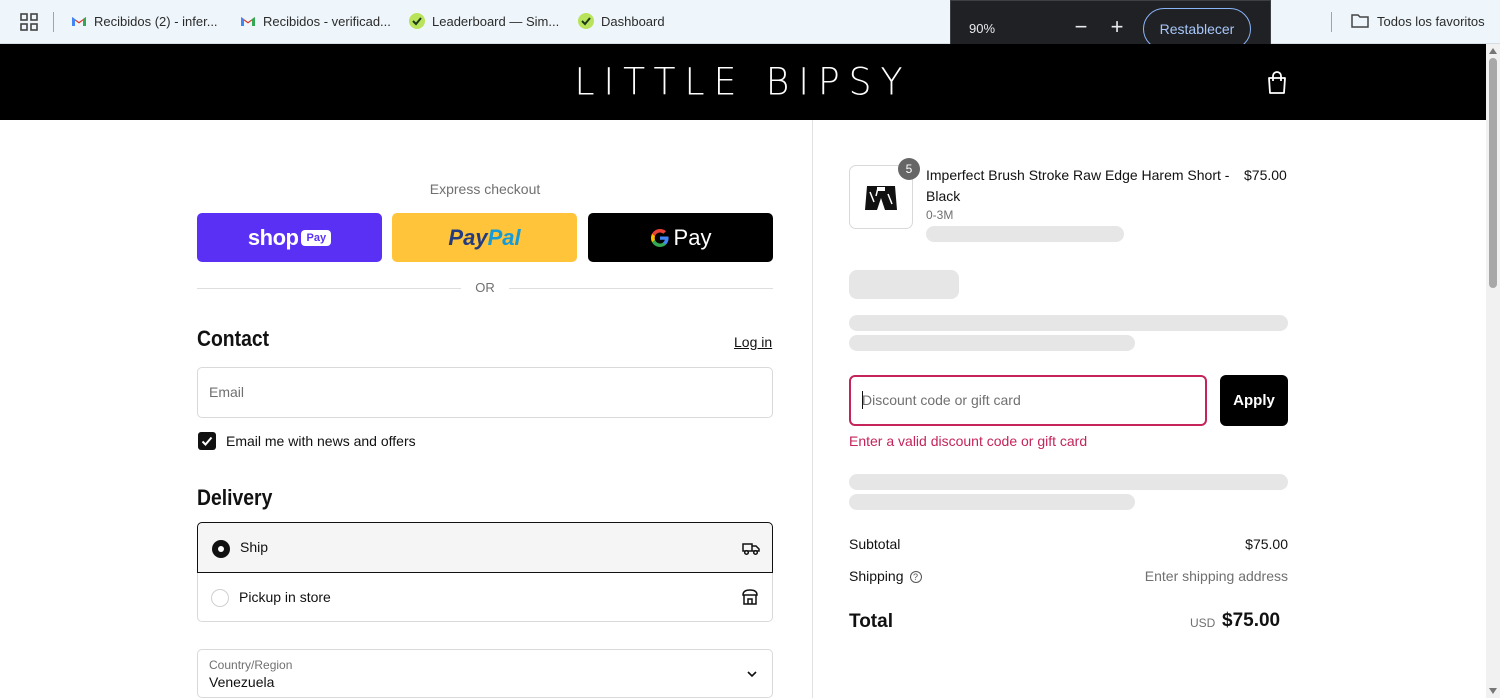 The height and width of the screenshot is (698, 1500). What do you see at coordinates (1254, 400) in the screenshot?
I see `apply-discount-button: Apply` at bounding box center [1254, 400].